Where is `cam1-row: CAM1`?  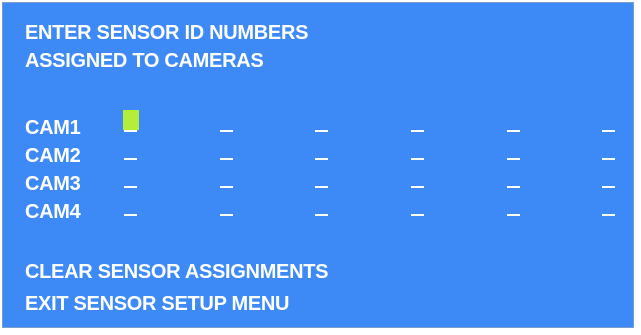 cam1-row: CAM1 is located at coordinates (325, 126).